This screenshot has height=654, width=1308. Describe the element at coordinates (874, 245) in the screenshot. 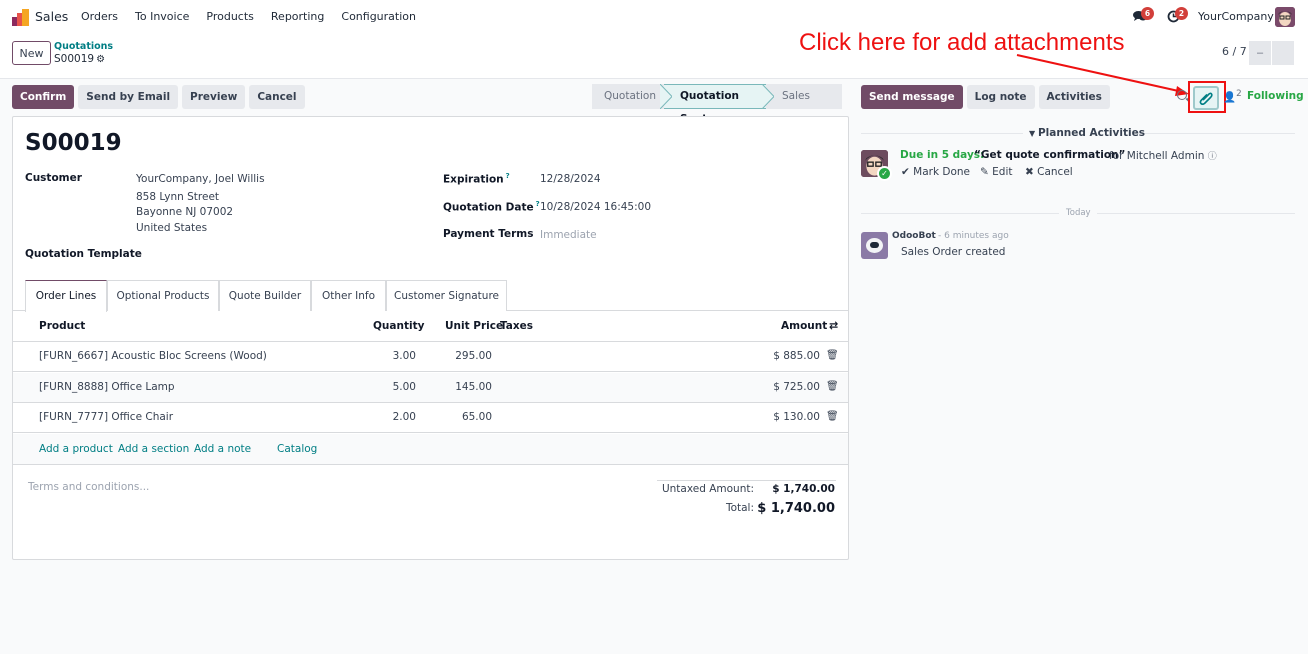

I see `odoobot-avatar` at that location.